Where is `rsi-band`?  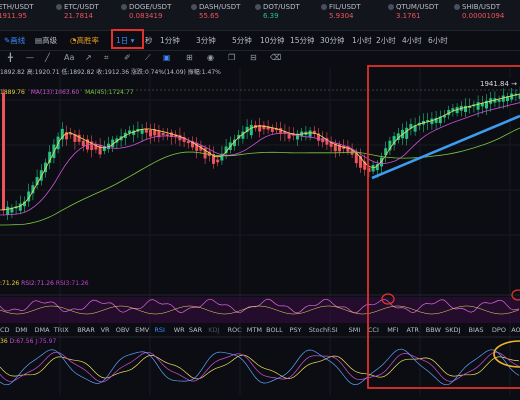 rsi-band is located at coordinates (260, 310).